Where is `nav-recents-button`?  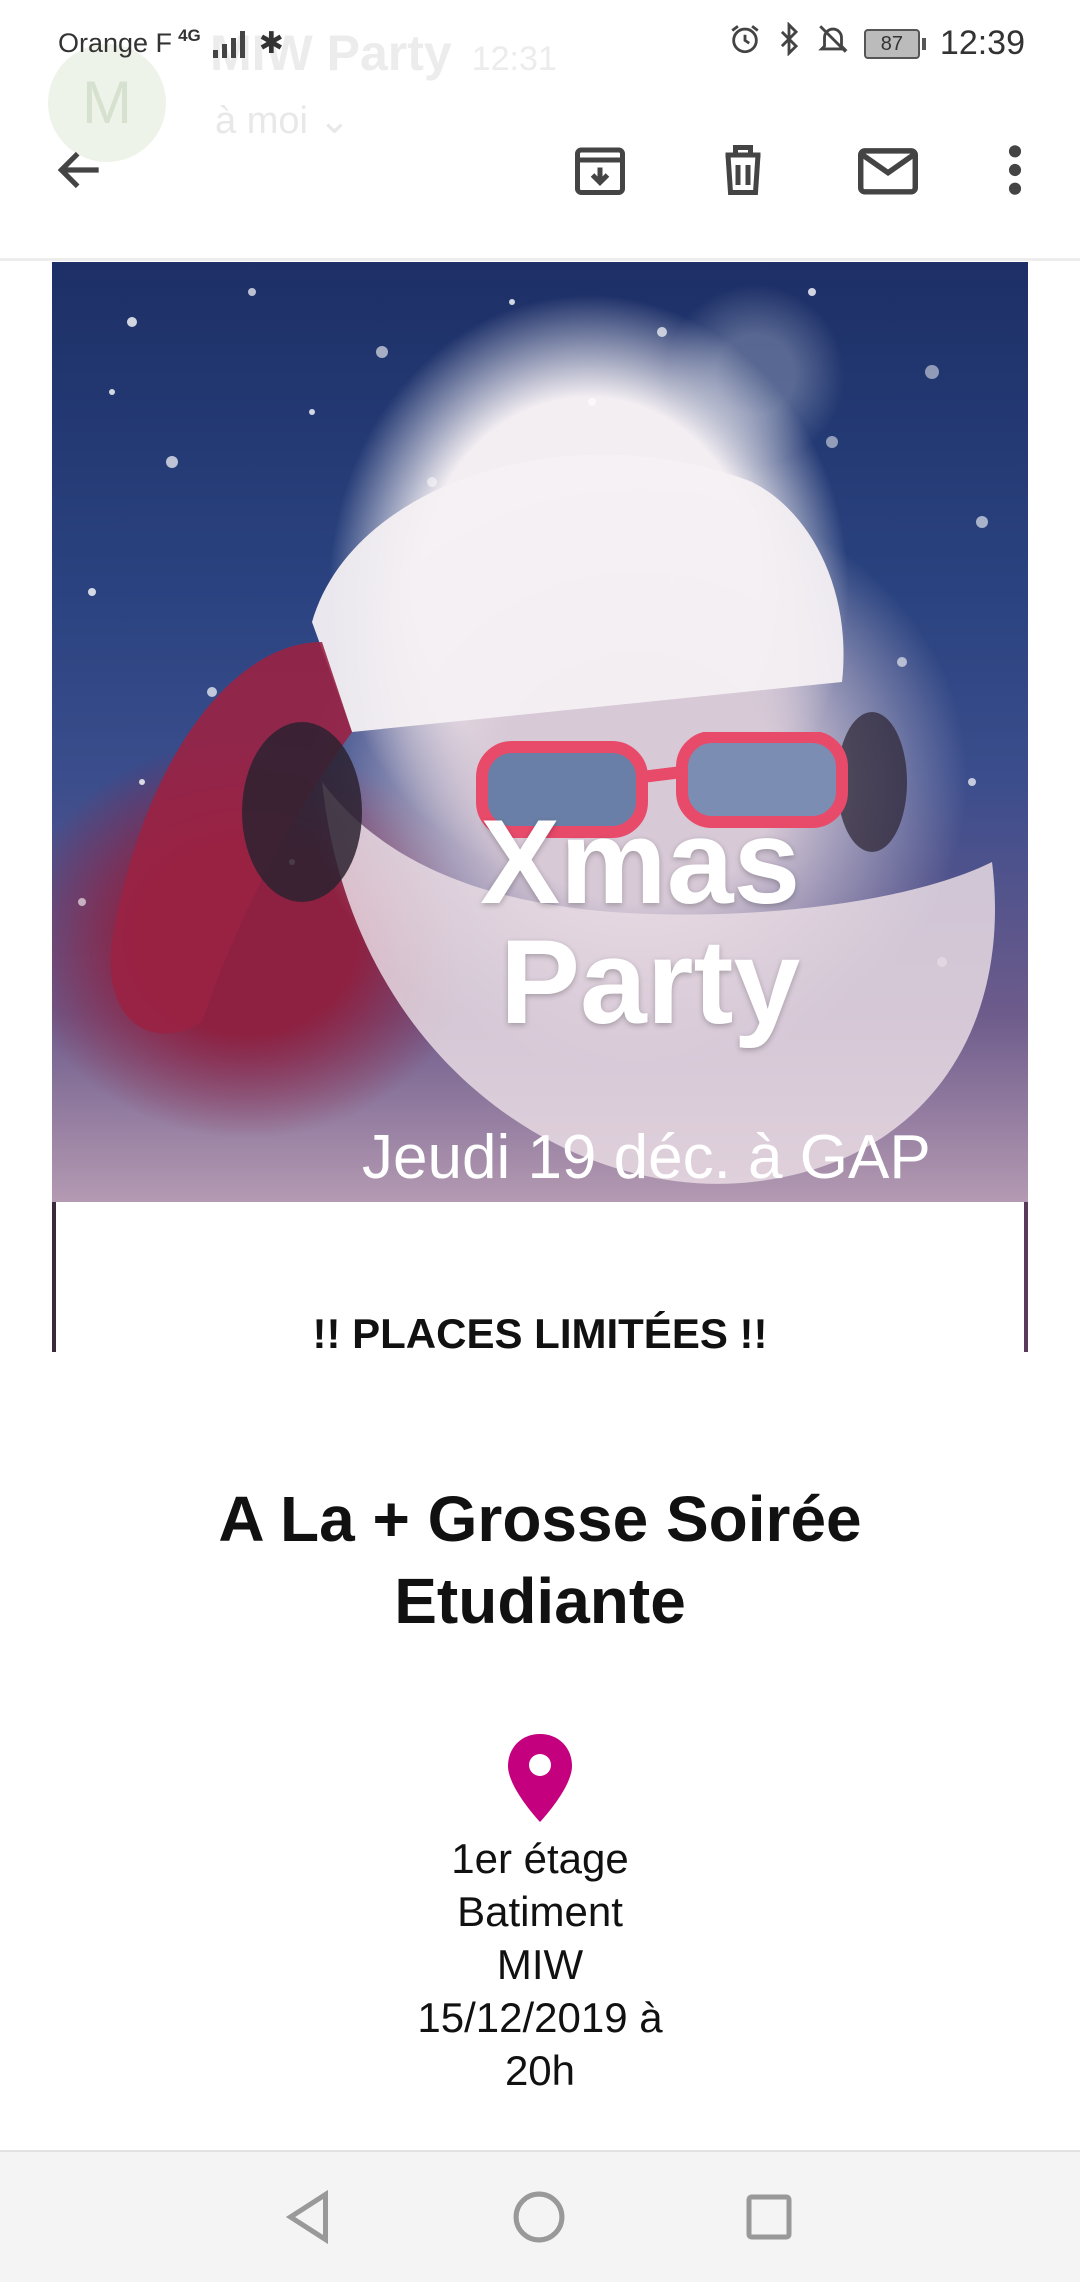
nav-recents-button is located at coordinates (769, 2217).